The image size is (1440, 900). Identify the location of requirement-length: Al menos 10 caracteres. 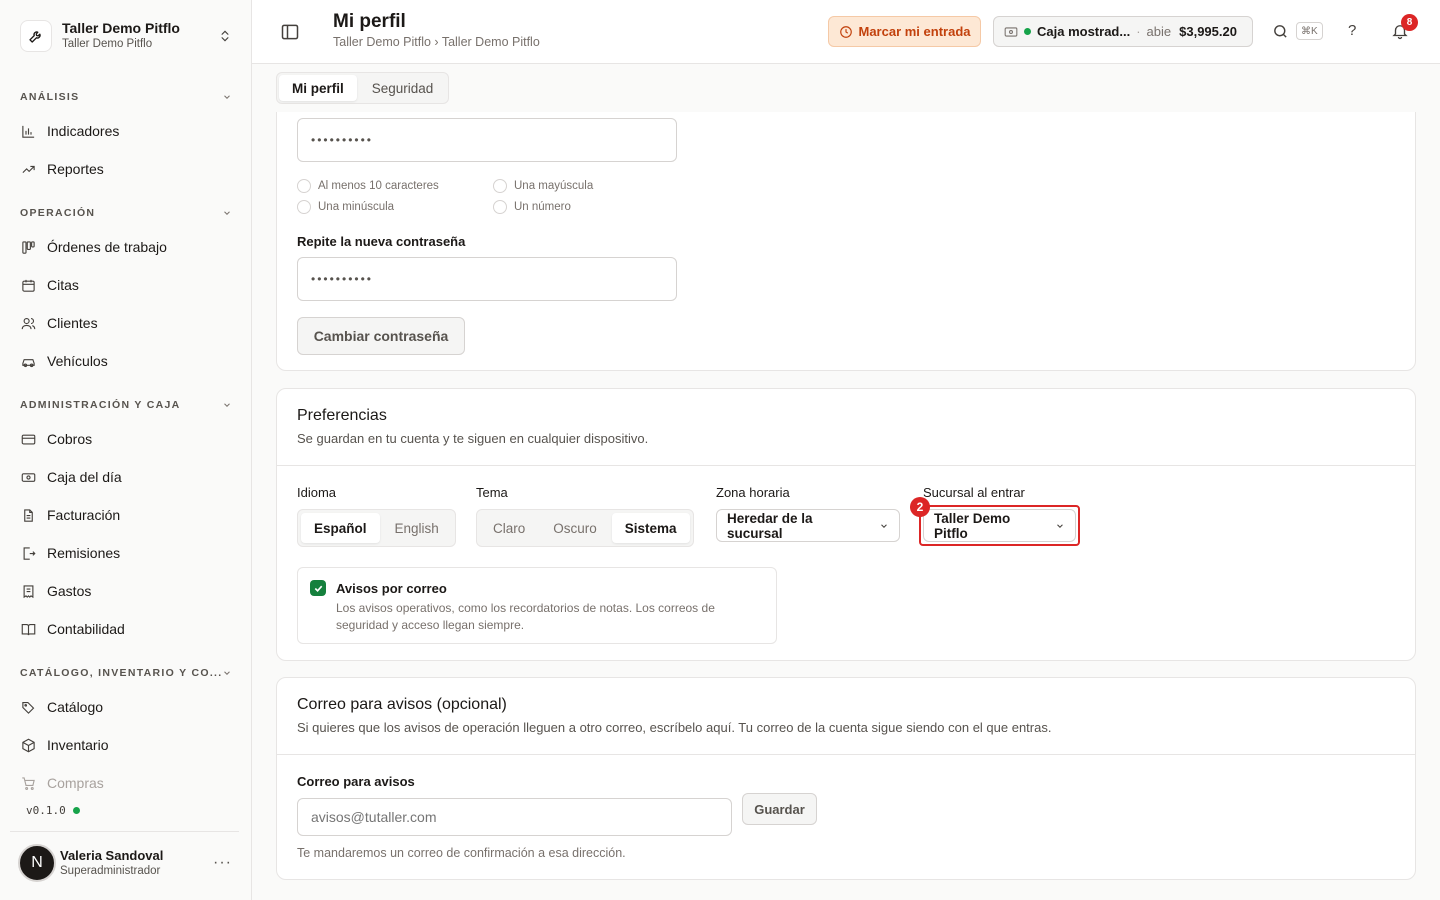
(368, 186).